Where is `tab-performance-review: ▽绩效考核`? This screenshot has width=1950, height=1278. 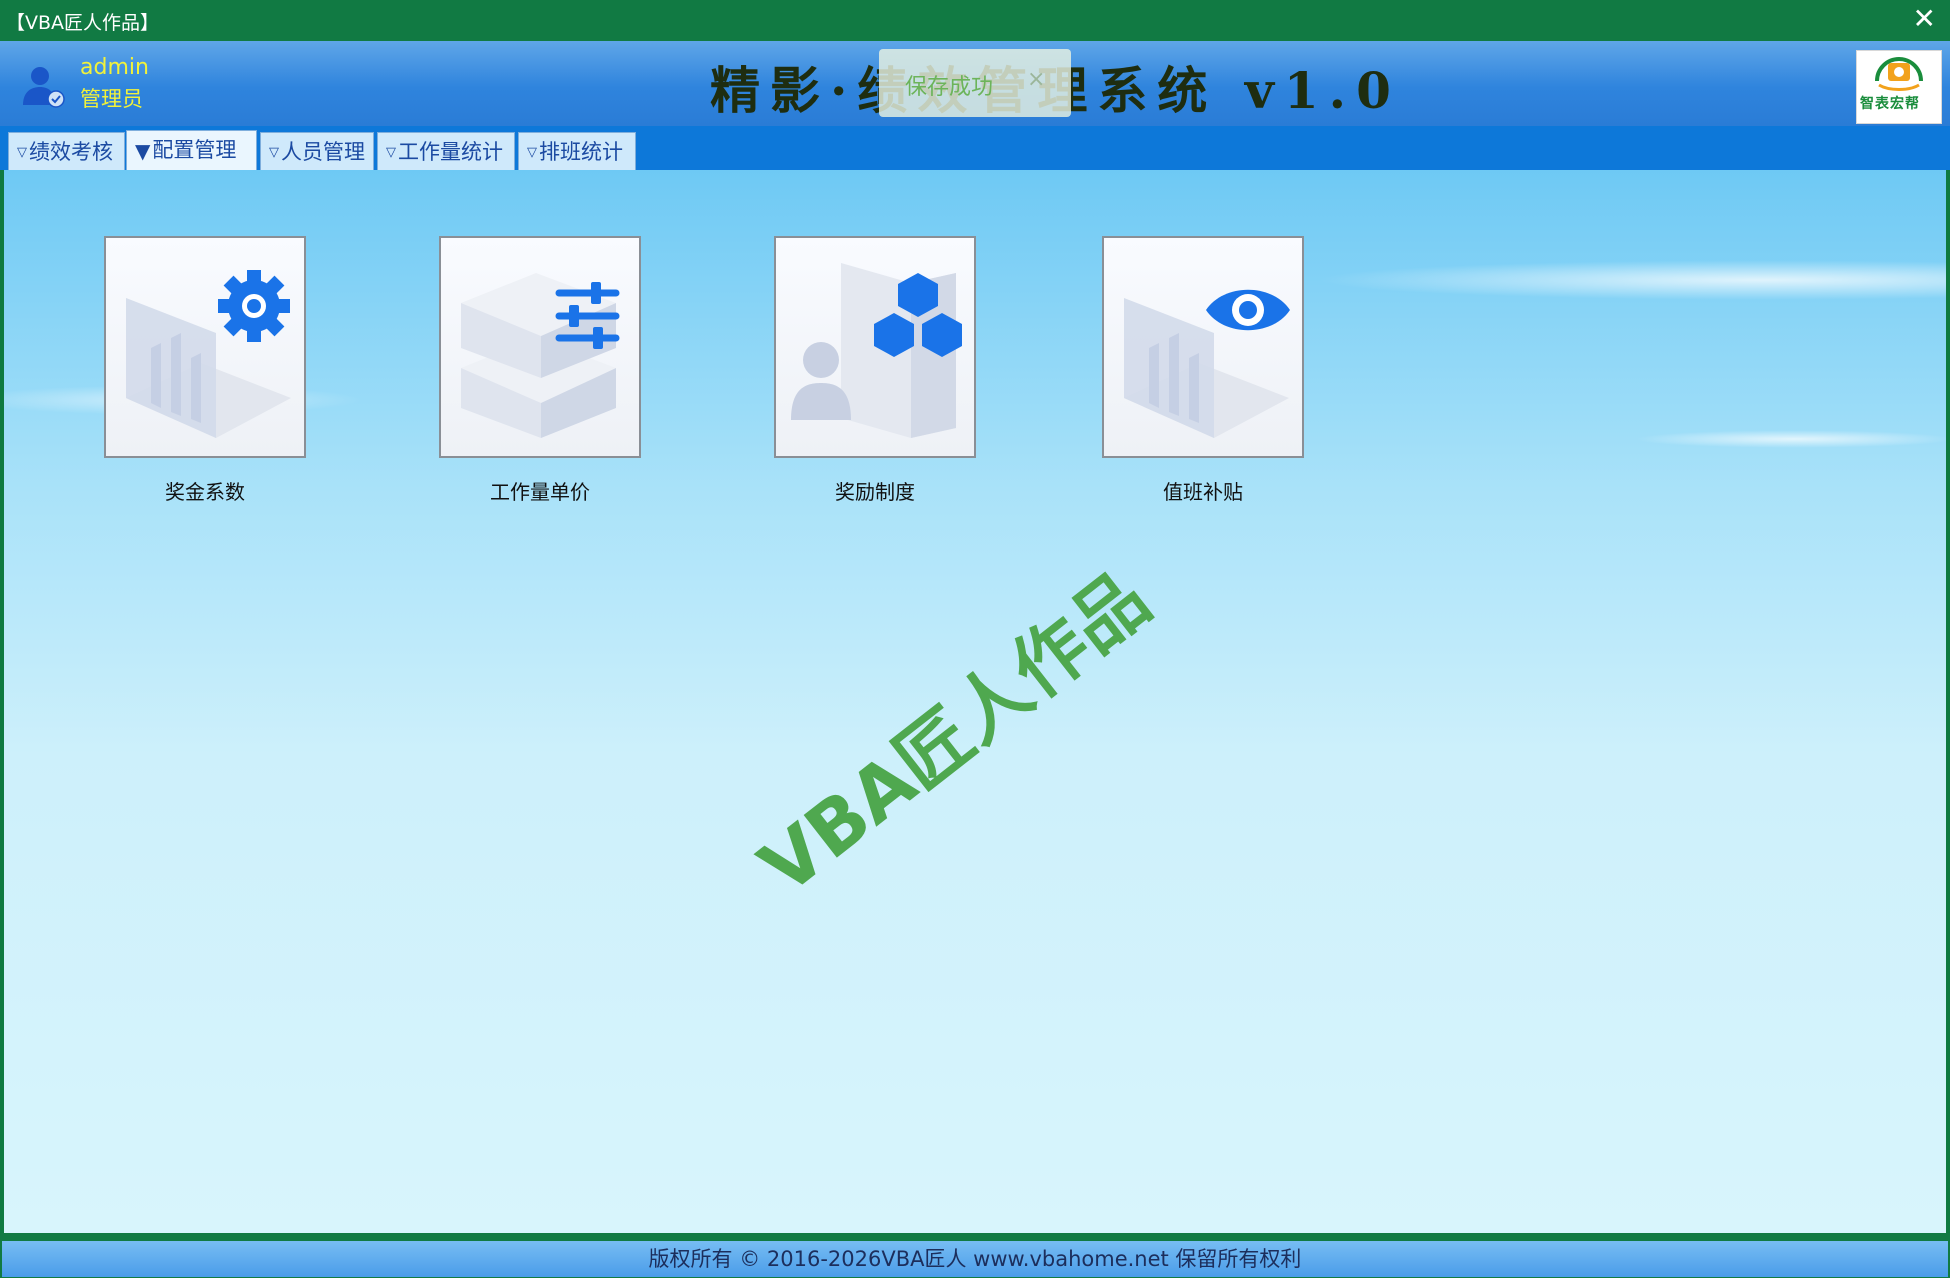 tab-performance-review: ▽绩效考核 is located at coordinates (66, 151).